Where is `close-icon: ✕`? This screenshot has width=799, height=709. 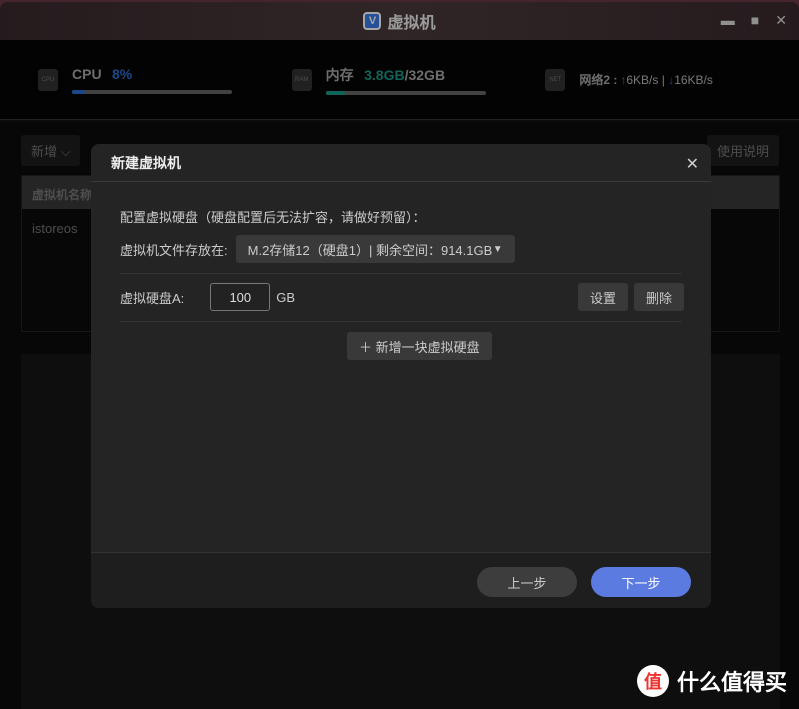 close-icon: ✕ is located at coordinates (692, 164).